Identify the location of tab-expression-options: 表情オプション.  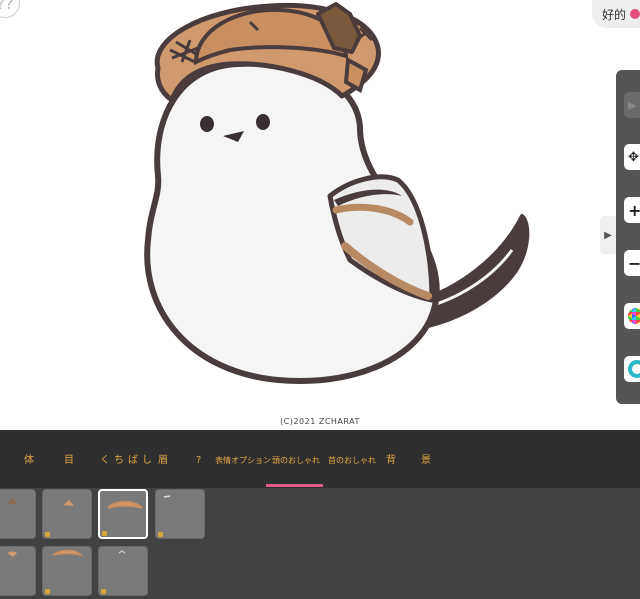
(243, 461).